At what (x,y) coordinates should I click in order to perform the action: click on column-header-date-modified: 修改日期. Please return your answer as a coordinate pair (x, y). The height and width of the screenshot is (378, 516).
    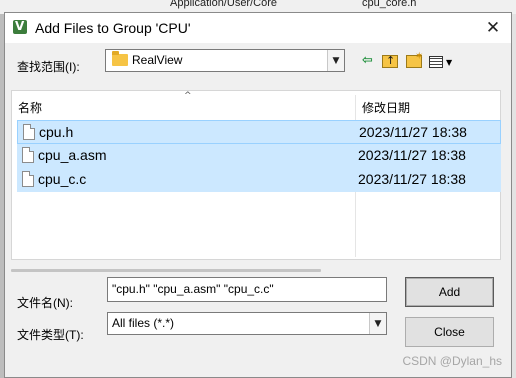
    Looking at the image, I should click on (386, 107).